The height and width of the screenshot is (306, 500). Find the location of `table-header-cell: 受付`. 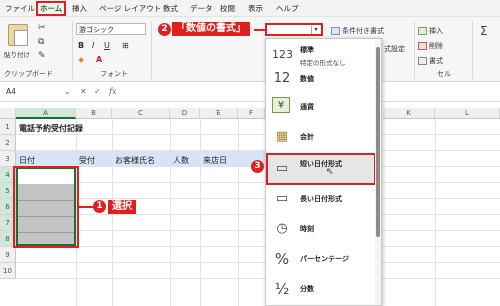

table-header-cell: 受付 is located at coordinates (87, 160).